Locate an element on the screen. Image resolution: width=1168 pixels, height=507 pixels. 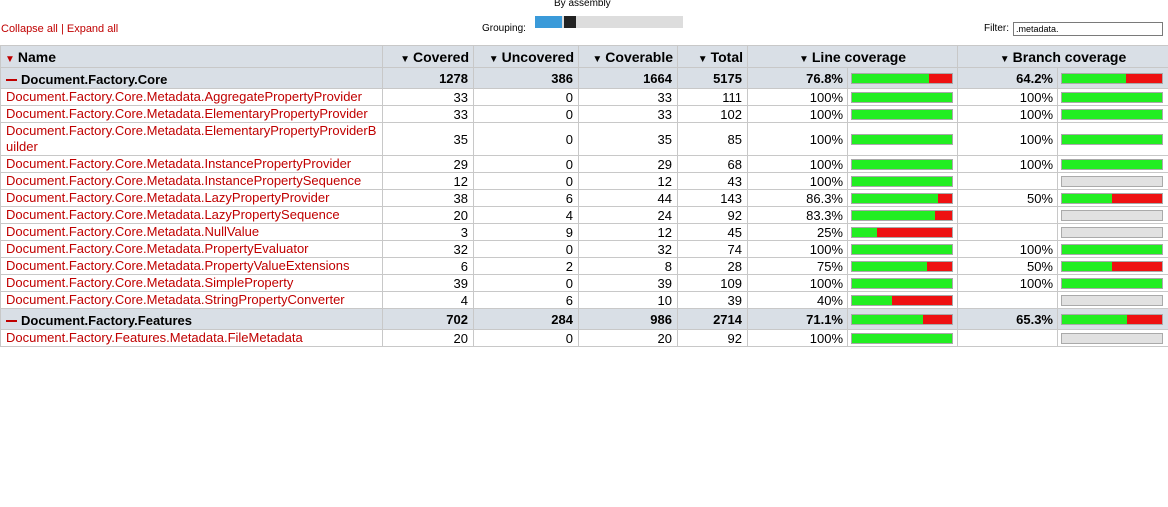
line-coverage-percent: 40% is located at coordinates (797, 300).